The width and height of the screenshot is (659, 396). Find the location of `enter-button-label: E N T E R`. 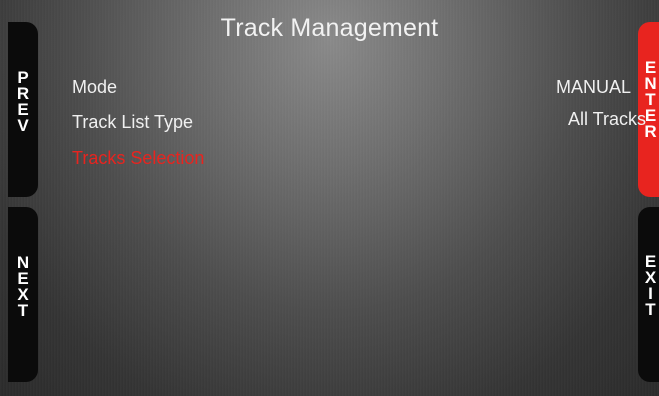

enter-button-label: E N T E R is located at coordinates (650, 99).